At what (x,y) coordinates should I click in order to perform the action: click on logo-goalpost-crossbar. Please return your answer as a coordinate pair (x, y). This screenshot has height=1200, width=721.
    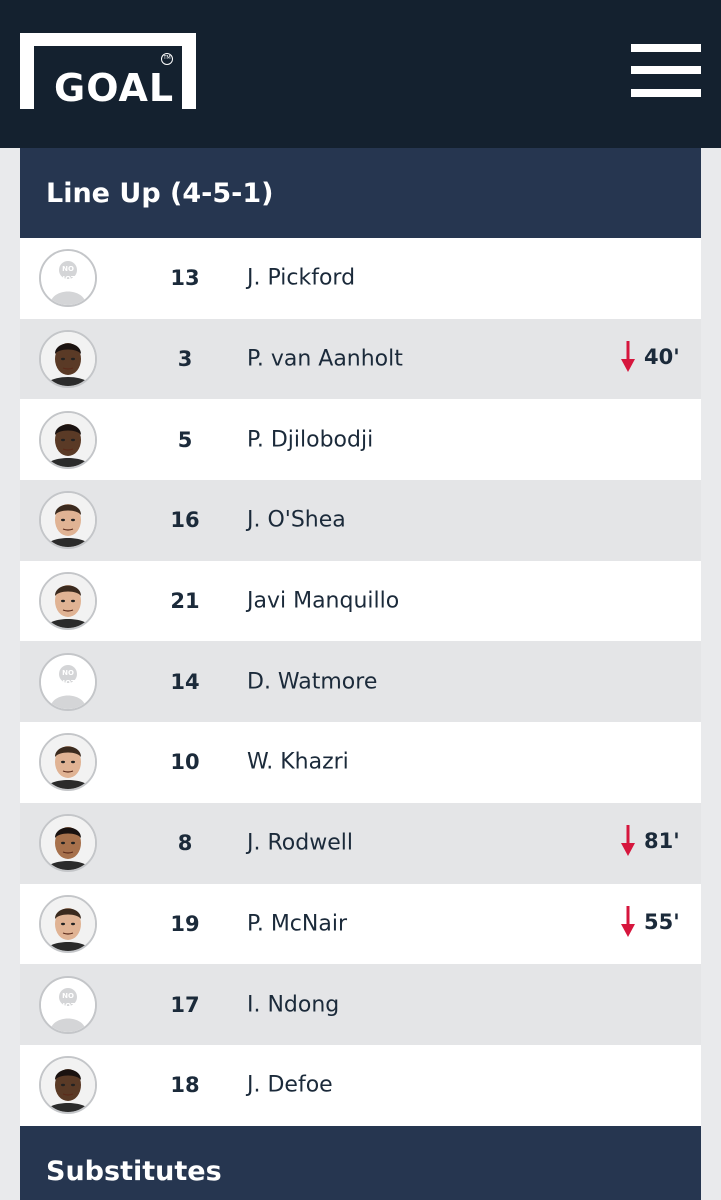
    Looking at the image, I should click on (108, 39).